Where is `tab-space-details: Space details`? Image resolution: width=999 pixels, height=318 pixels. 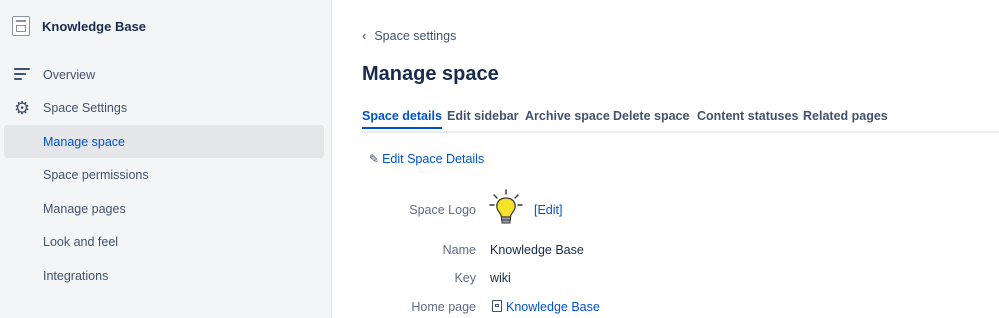 tab-space-details: Space details is located at coordinates (402, 119).